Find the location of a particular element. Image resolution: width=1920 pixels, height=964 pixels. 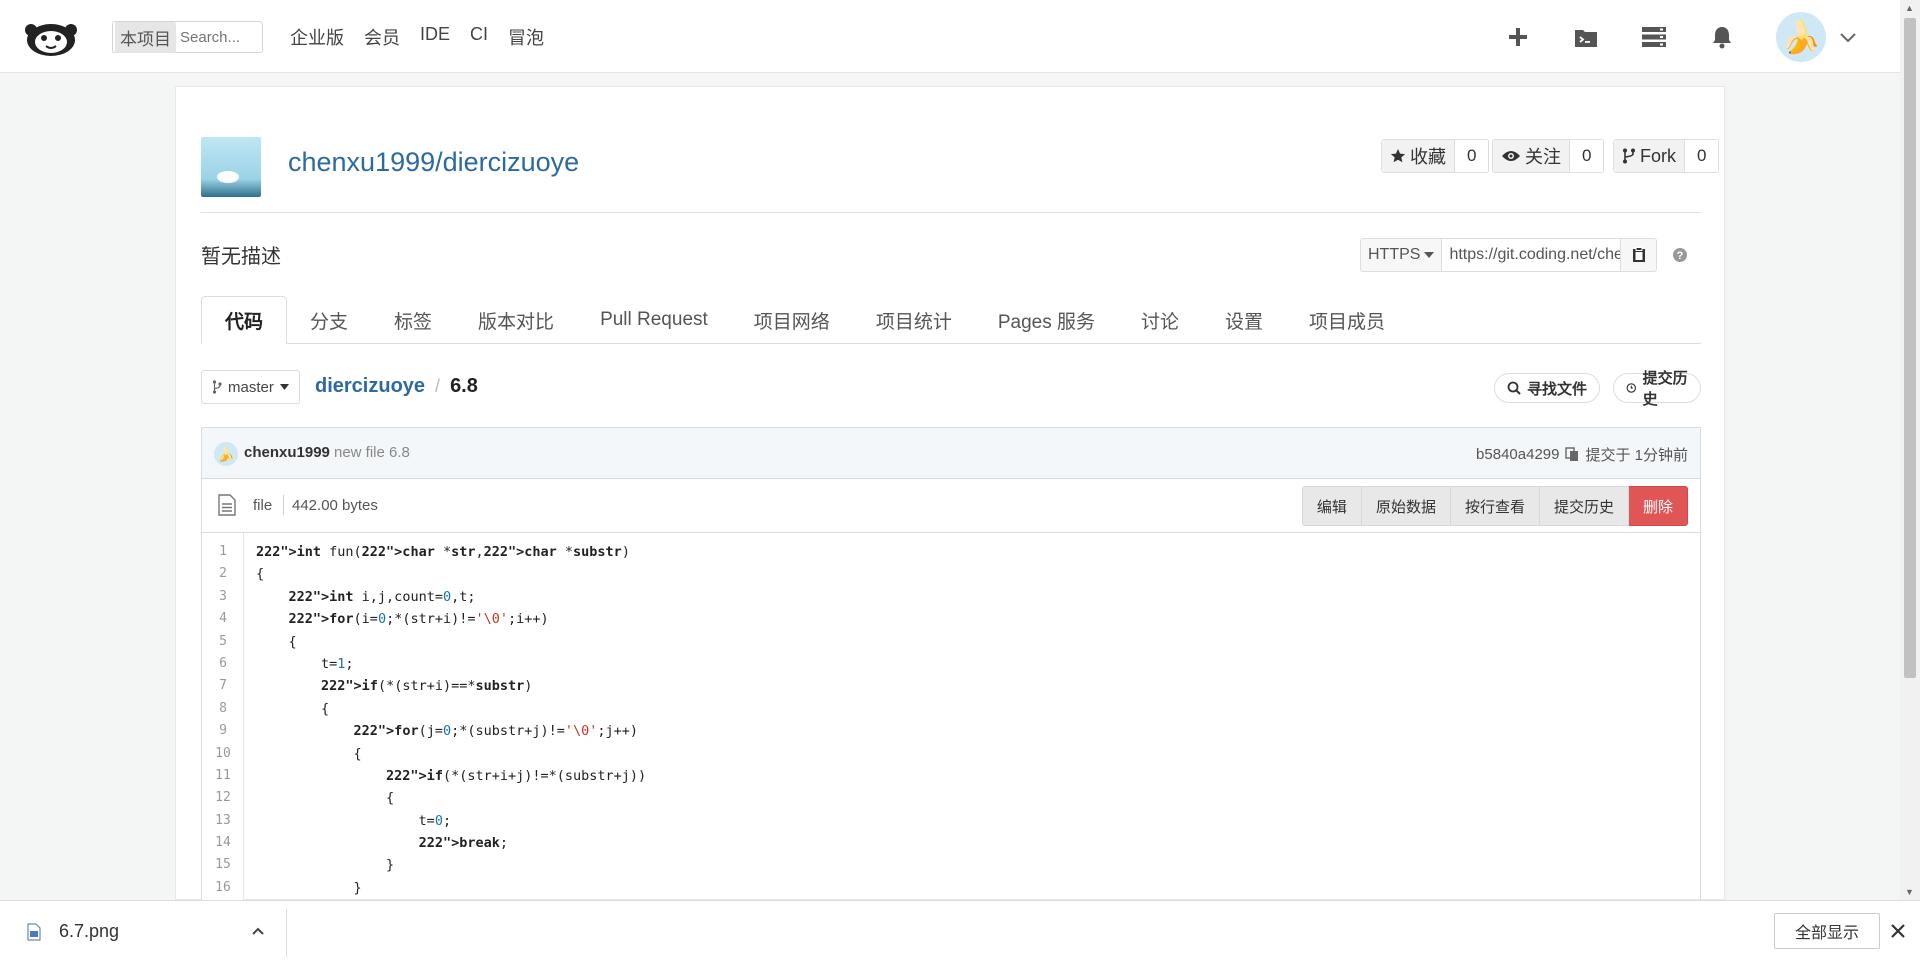

user-avatar: 🍌 is located at coordinates (1801, 36).